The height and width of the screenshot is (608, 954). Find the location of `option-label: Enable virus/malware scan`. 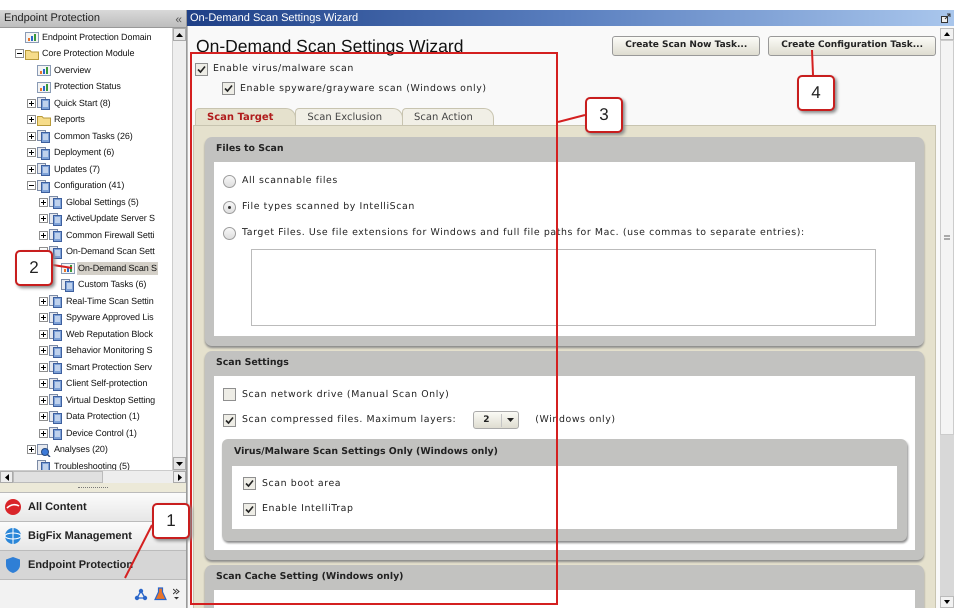

option-label: Enable virus/malware scan is located at coordinates (283, 69).